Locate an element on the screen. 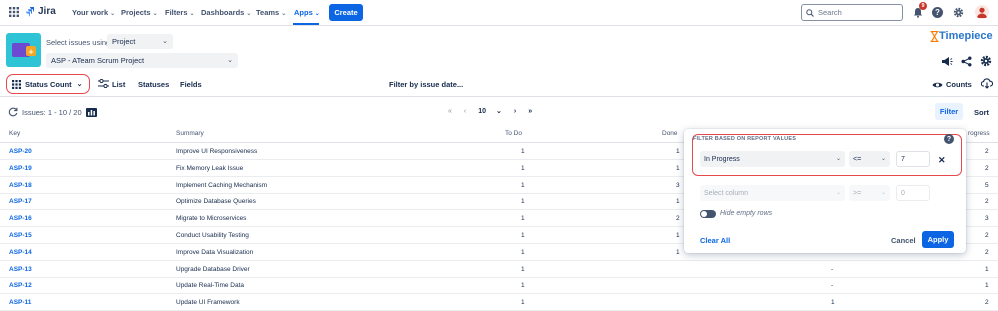  tab-list: List is located at coordinates (118, 84).